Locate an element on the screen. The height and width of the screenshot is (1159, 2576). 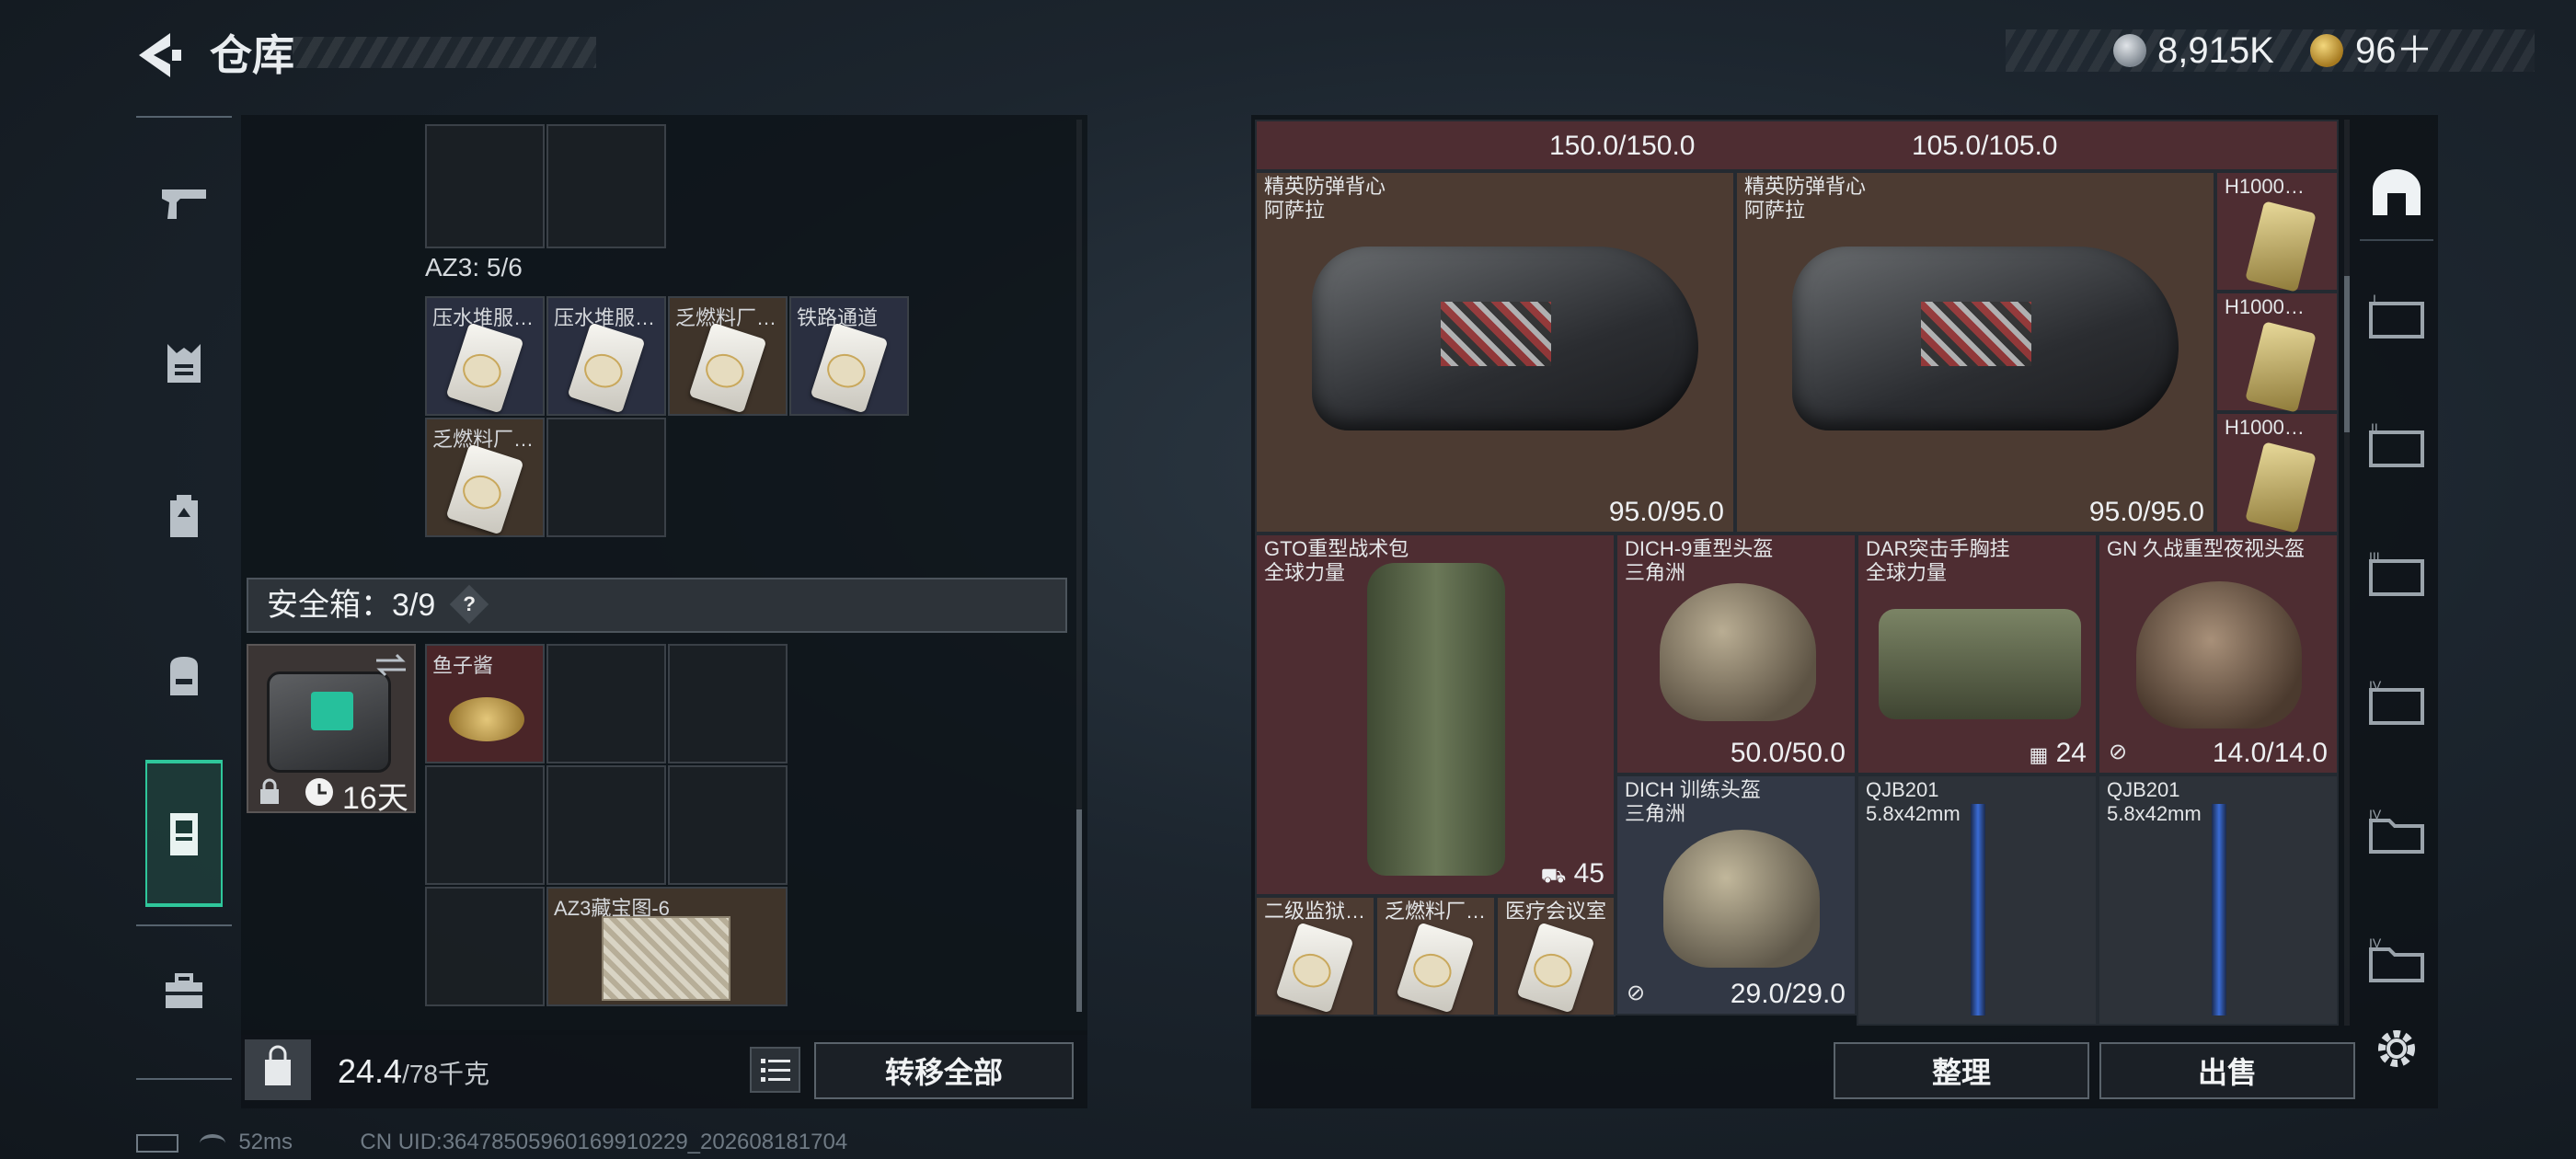
case-tab-2: II is located at coordinates (2396, 446).